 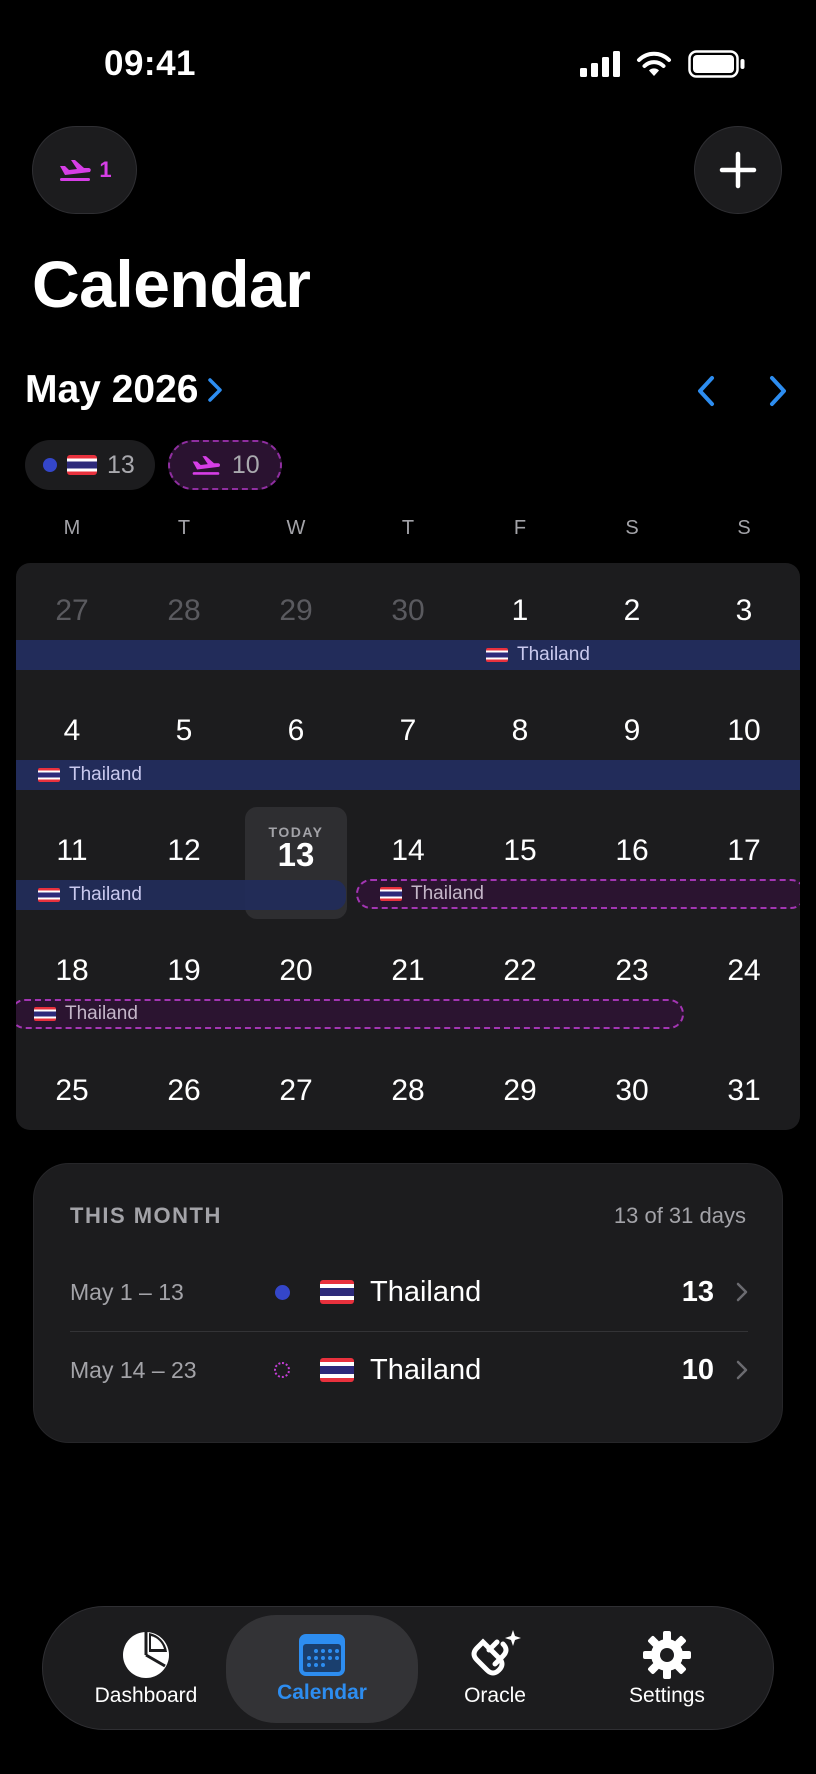 I want to click on weekday-label: W, so click(x=296, y=528).